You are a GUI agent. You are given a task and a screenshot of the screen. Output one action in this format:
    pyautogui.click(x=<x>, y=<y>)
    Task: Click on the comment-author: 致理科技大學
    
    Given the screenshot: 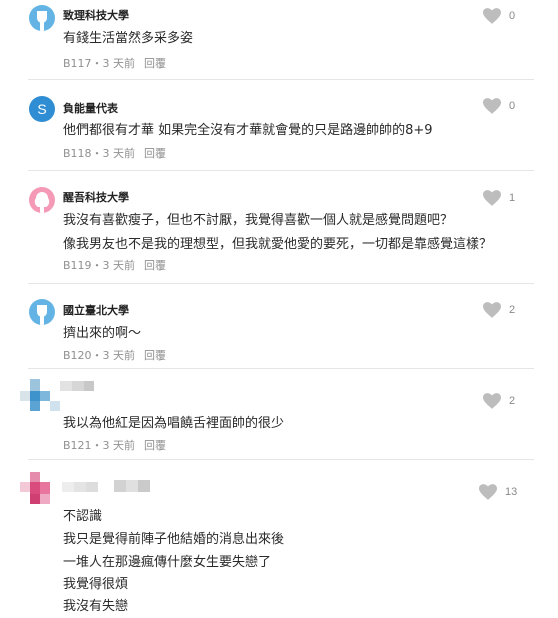 What is the action you would take?
    pyautogui.click(x=96, y=15)
    